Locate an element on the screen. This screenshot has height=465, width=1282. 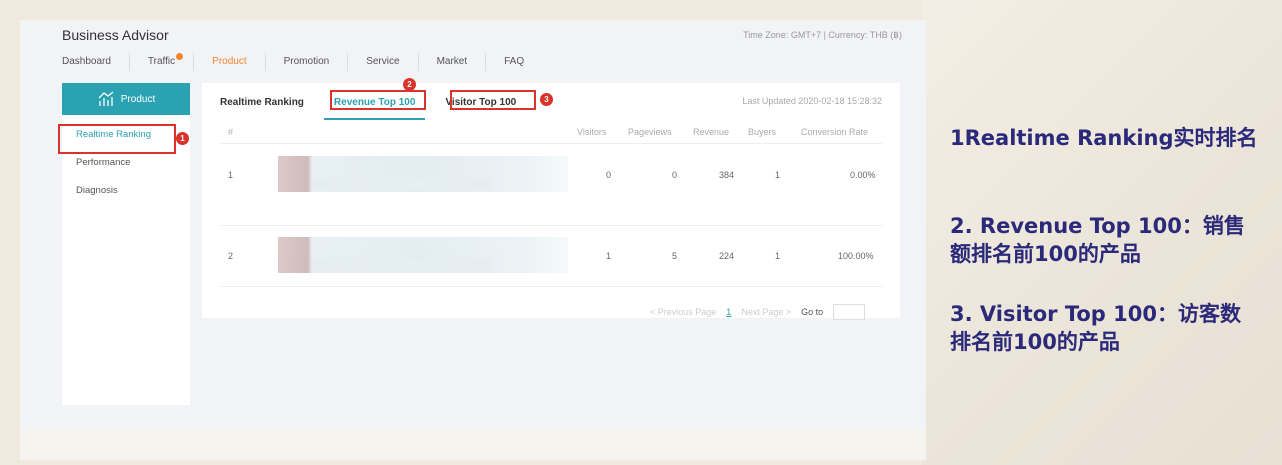
goto-label: Go to is located at coordinates (812, 312).